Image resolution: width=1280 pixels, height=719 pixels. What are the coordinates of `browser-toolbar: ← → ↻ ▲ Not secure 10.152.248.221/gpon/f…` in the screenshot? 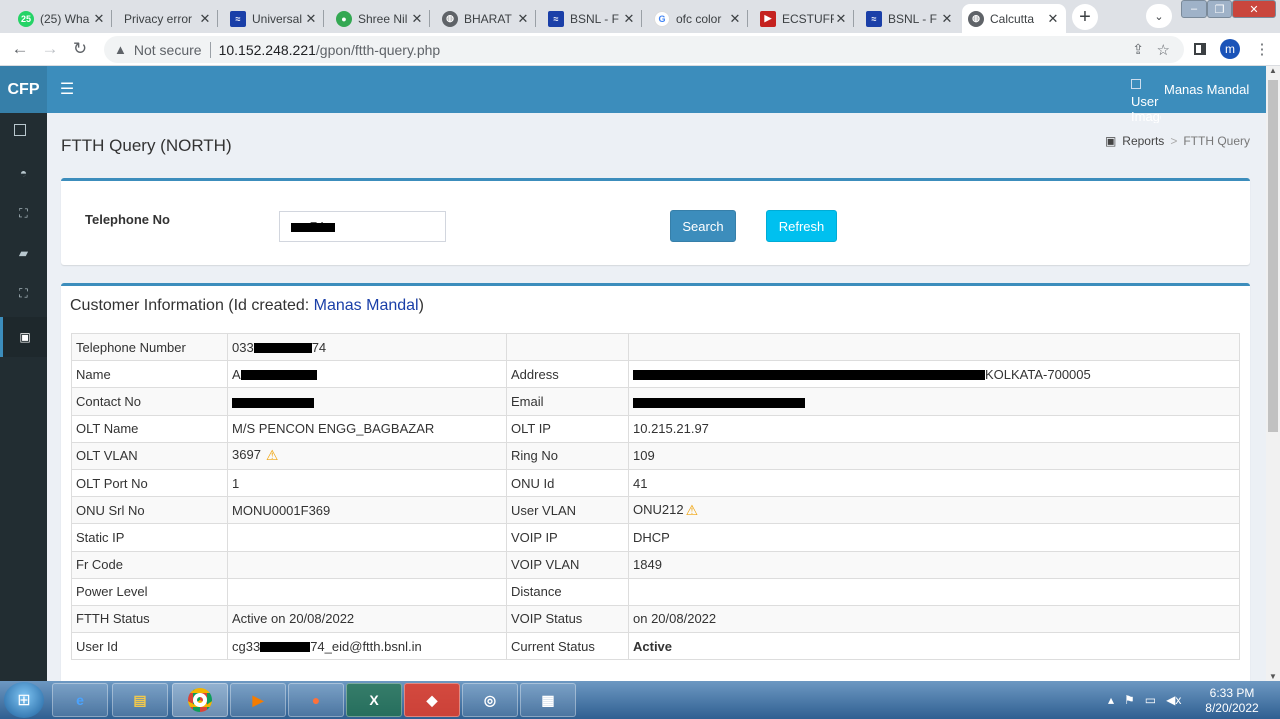 It's located at (640, 49).